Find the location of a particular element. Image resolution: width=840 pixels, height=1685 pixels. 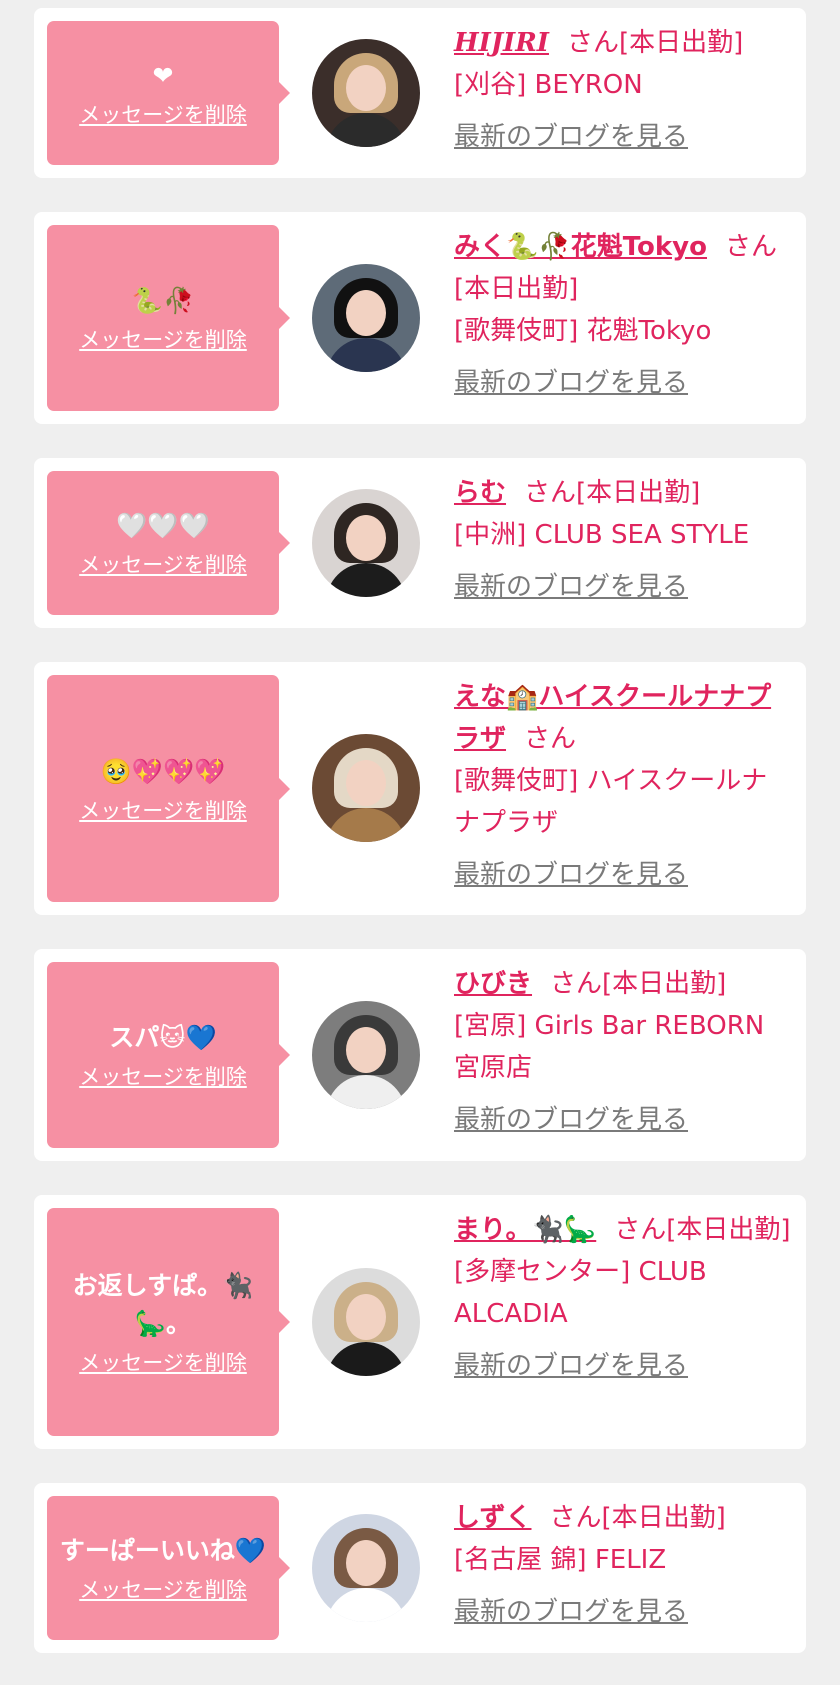

message-text: 🐍🥀 is located at coordinates (163, 300).